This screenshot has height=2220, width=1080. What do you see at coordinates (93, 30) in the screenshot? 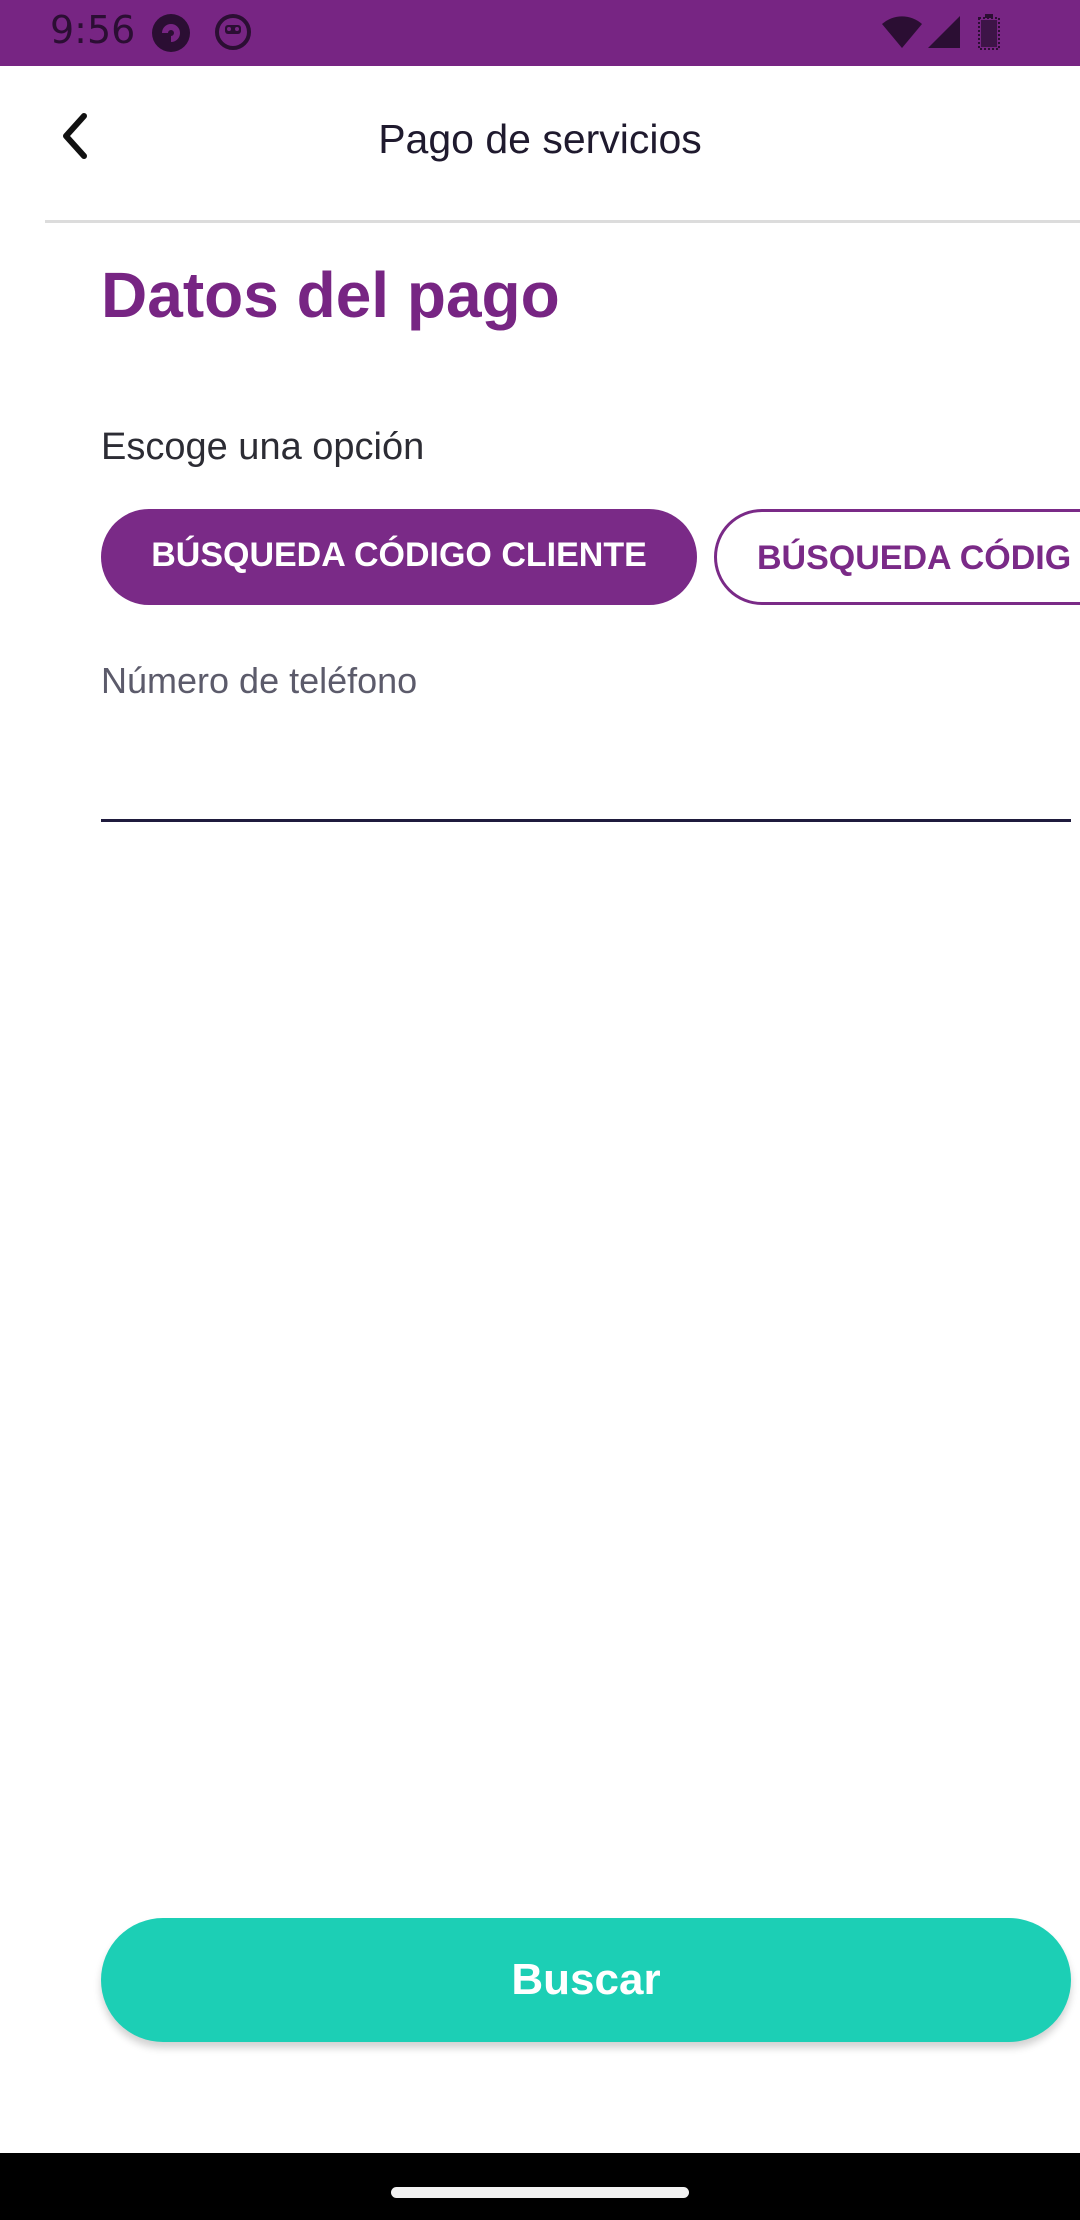
I see `status-time: 9:56` at bounding box center [93, 30].